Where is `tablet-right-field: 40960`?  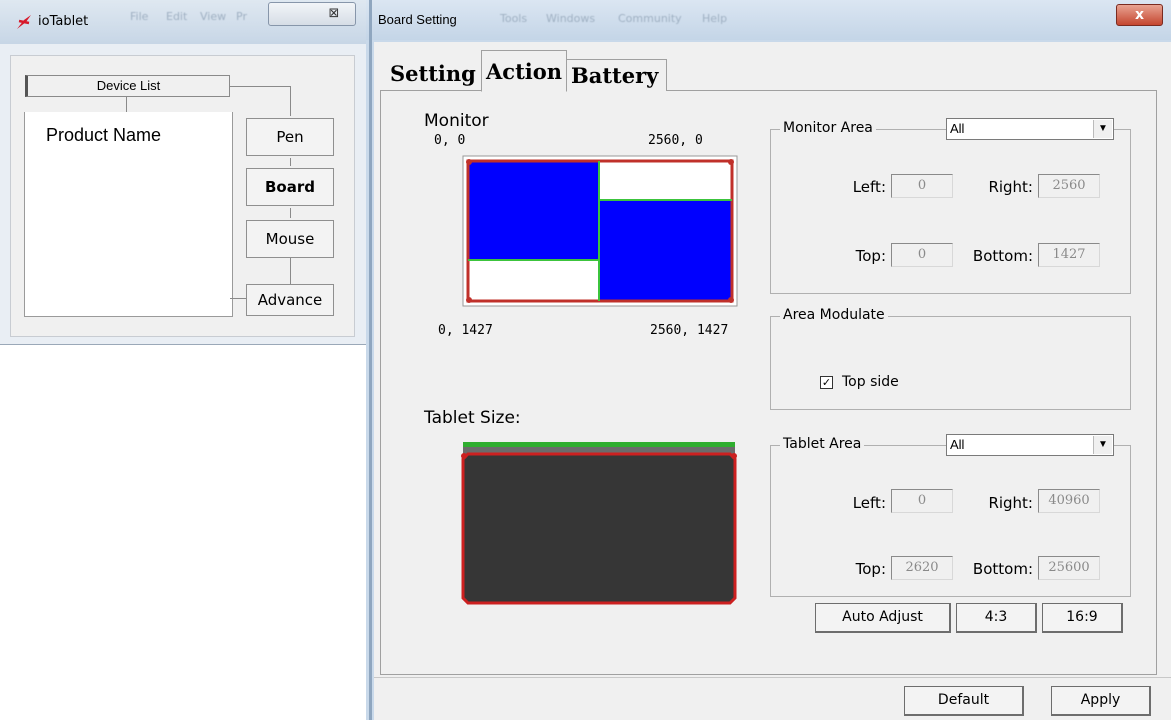 tablet-right-field: 40960 is located at coordinates (1069, 501).